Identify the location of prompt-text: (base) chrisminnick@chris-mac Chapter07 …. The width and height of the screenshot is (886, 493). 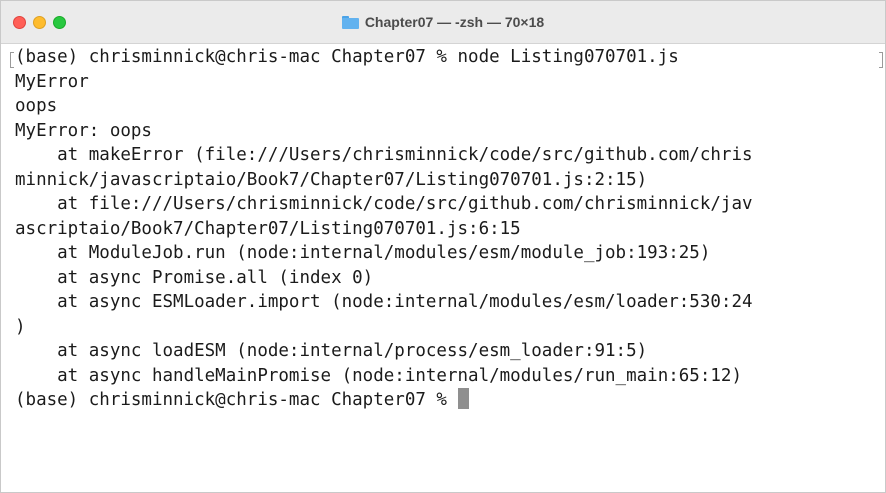
(236, 400).